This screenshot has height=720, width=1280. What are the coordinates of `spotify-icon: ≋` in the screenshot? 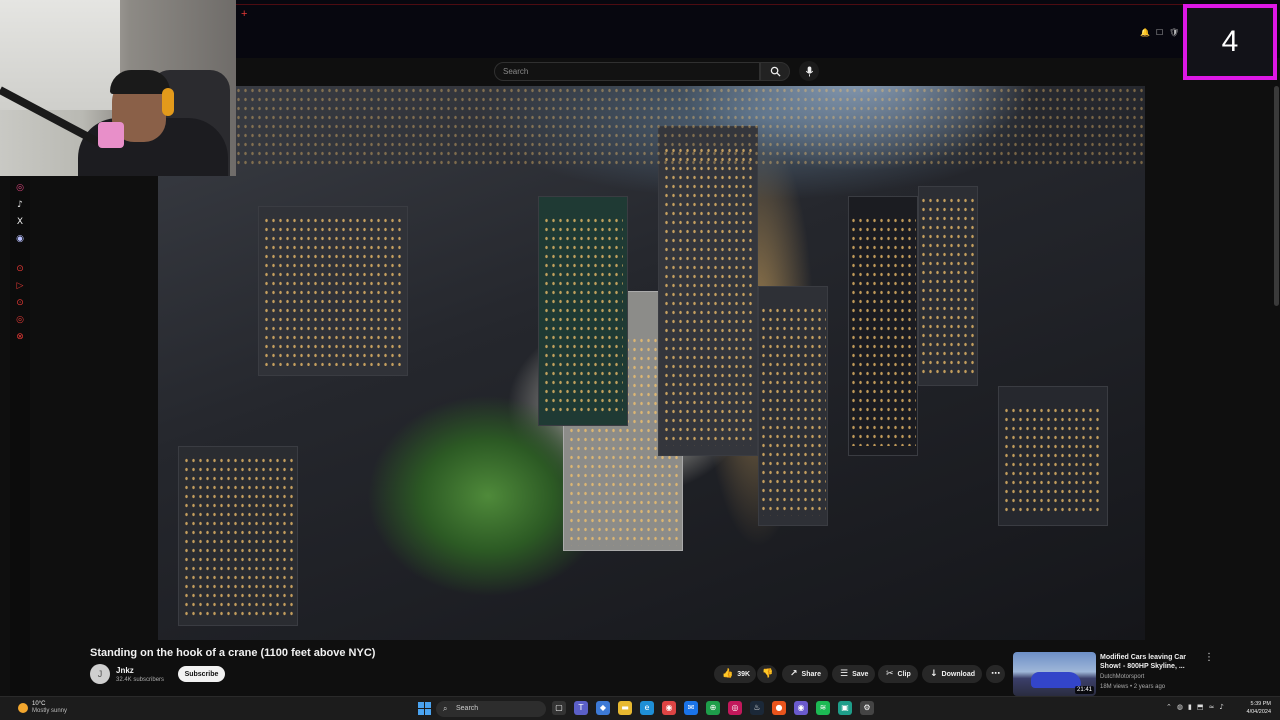 It's located at (823, 708).